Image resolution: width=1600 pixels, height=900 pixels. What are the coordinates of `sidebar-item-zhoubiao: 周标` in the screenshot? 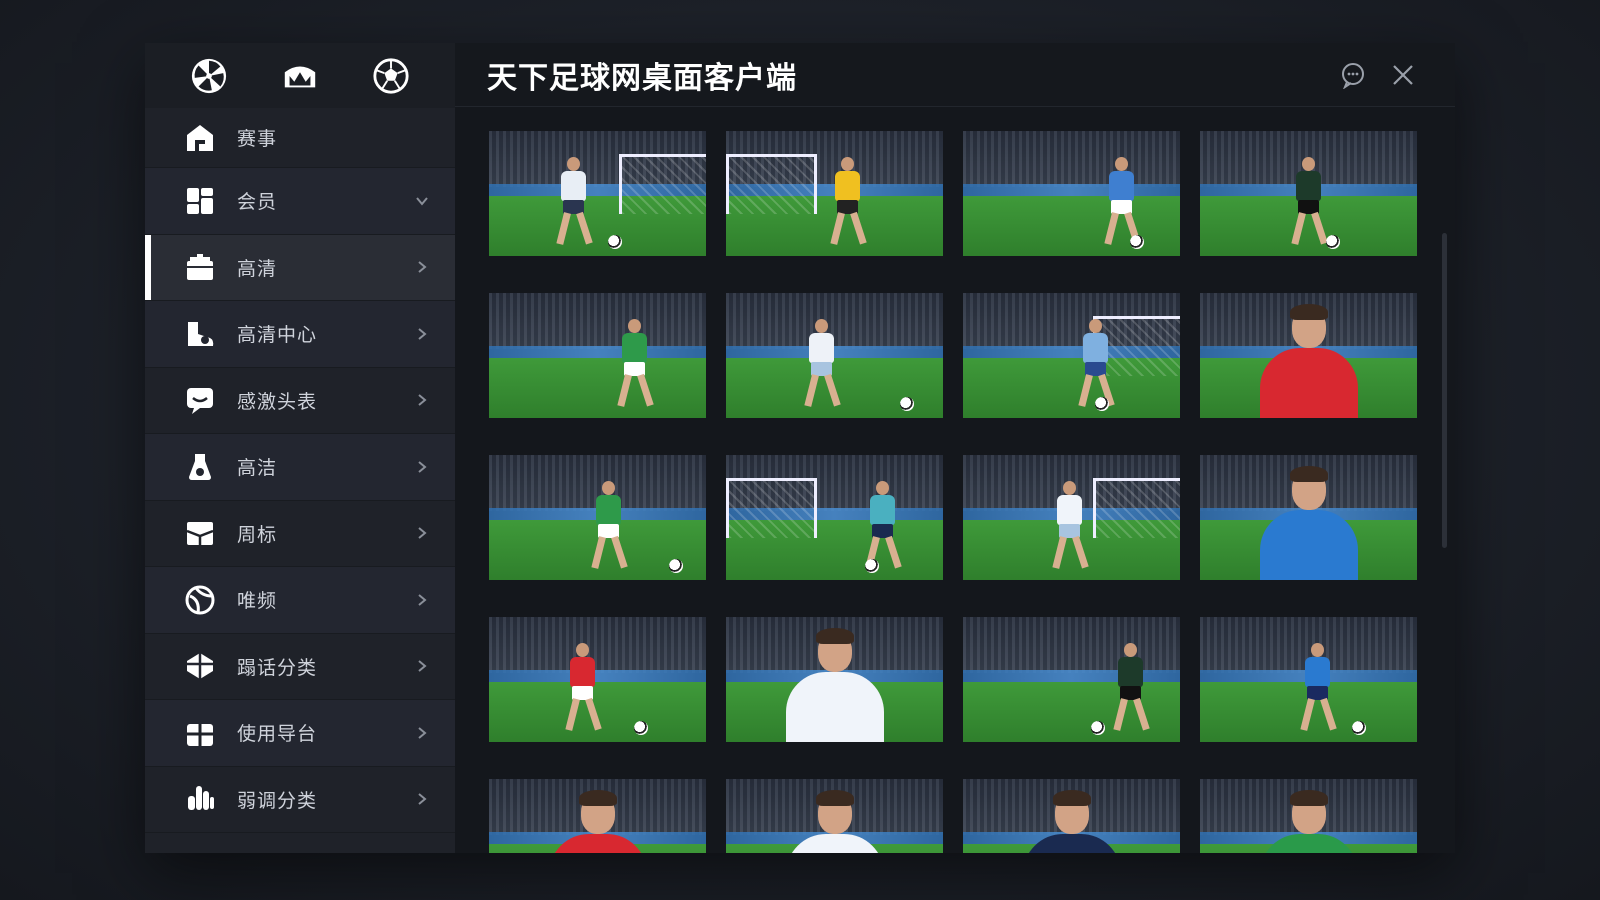 It's located at (300, 533).